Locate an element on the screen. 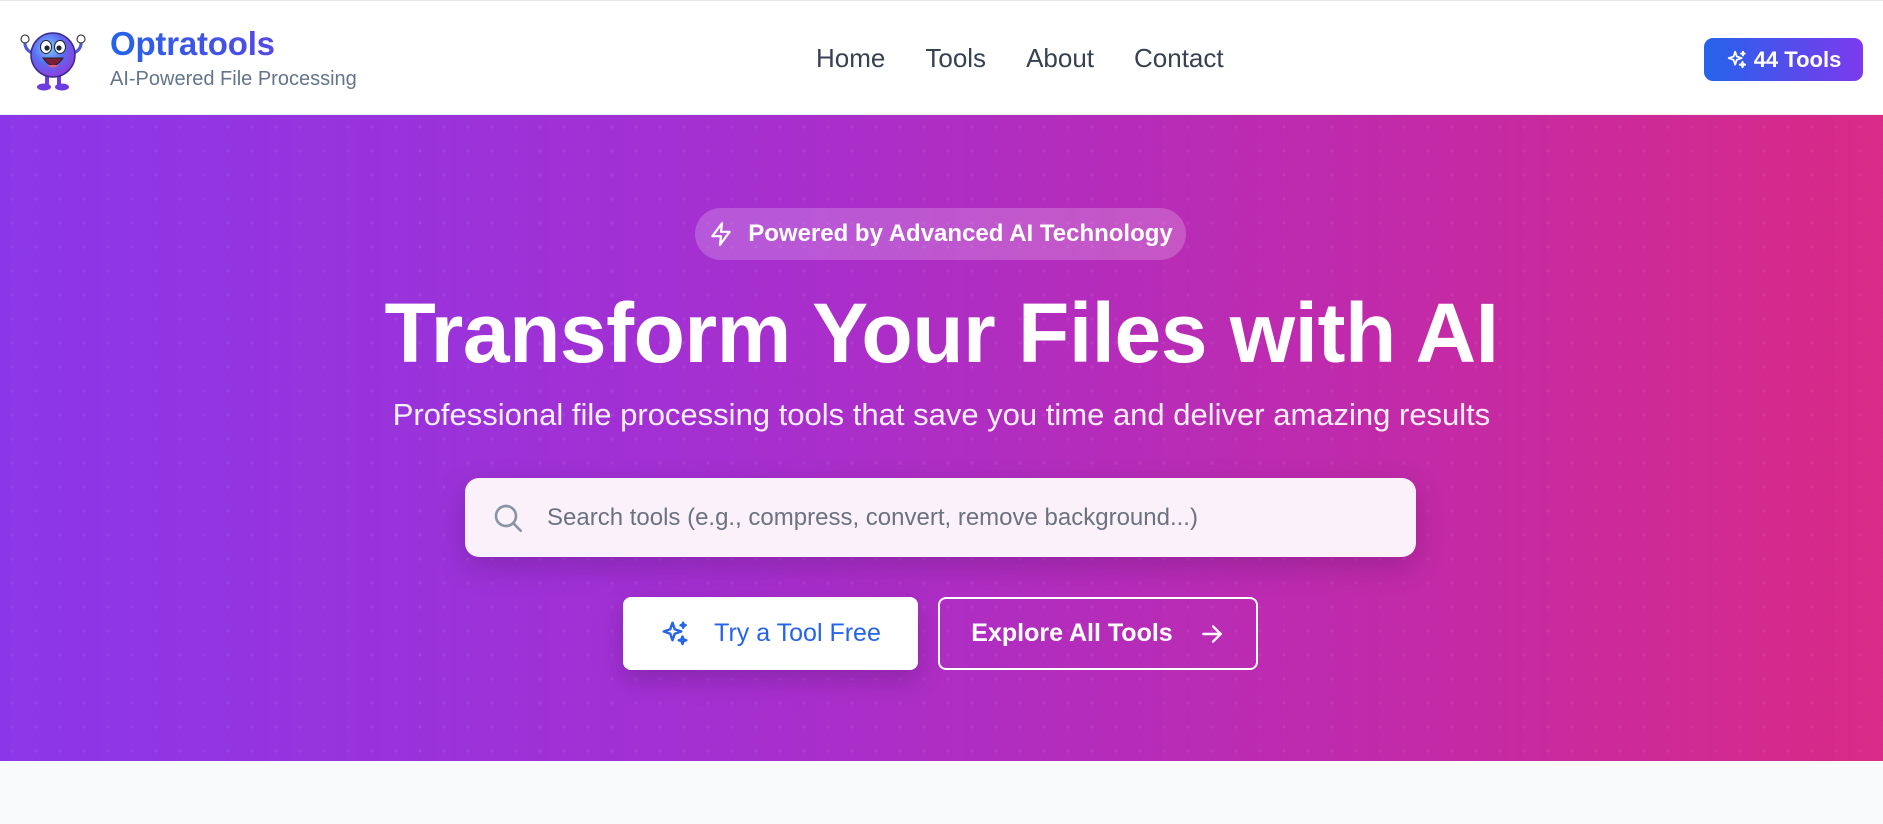  explore-all-tools-button: Explore All Tools is located at coordinates (1098, 633).